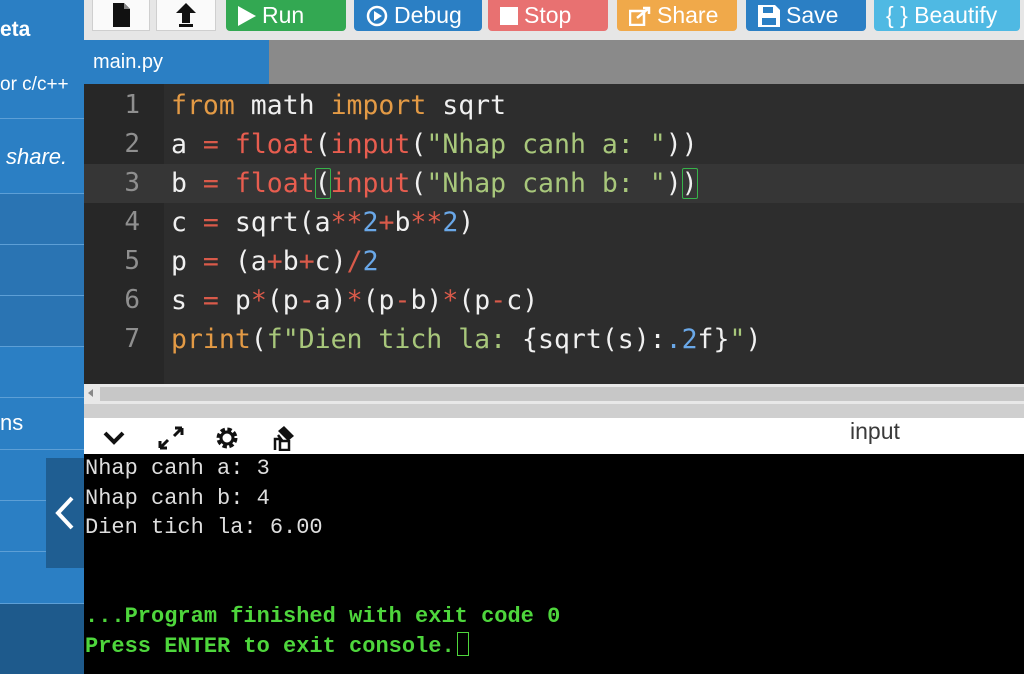  I want to click on code-line: 7 print(f"Dien tich la: {sqrt(s):.2f}"), so click(554, 339).